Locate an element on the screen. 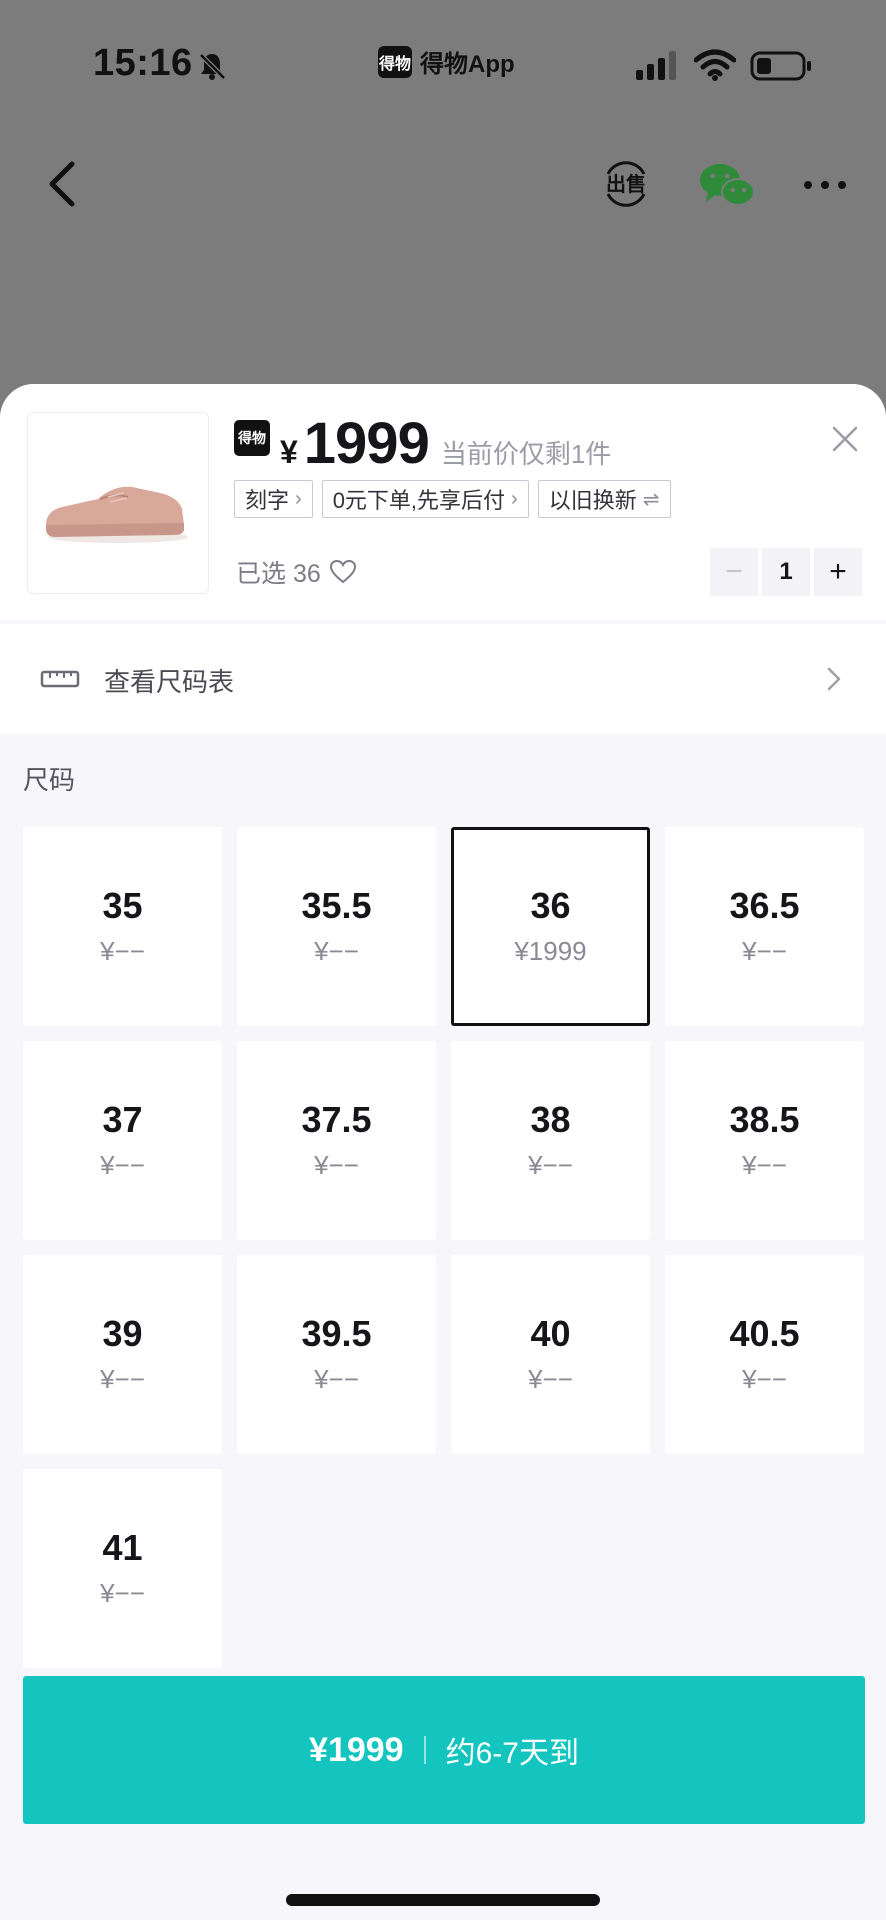 This screenshot has width=886, height=1920. tag-label: 以旧换新 is located at coordinates (592, 500).